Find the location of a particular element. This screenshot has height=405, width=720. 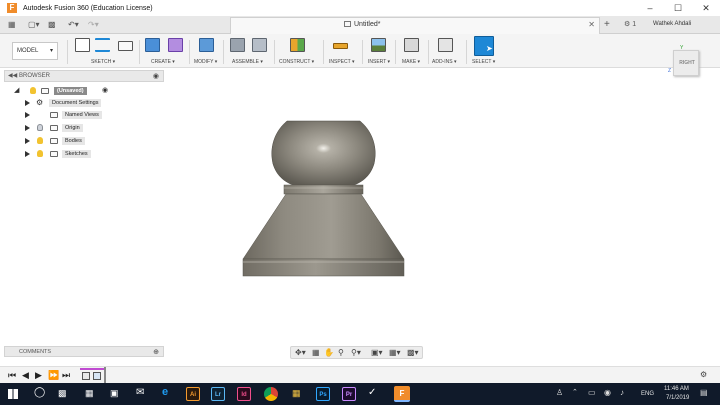

extrude-icon is located at coordinates (152, 45).